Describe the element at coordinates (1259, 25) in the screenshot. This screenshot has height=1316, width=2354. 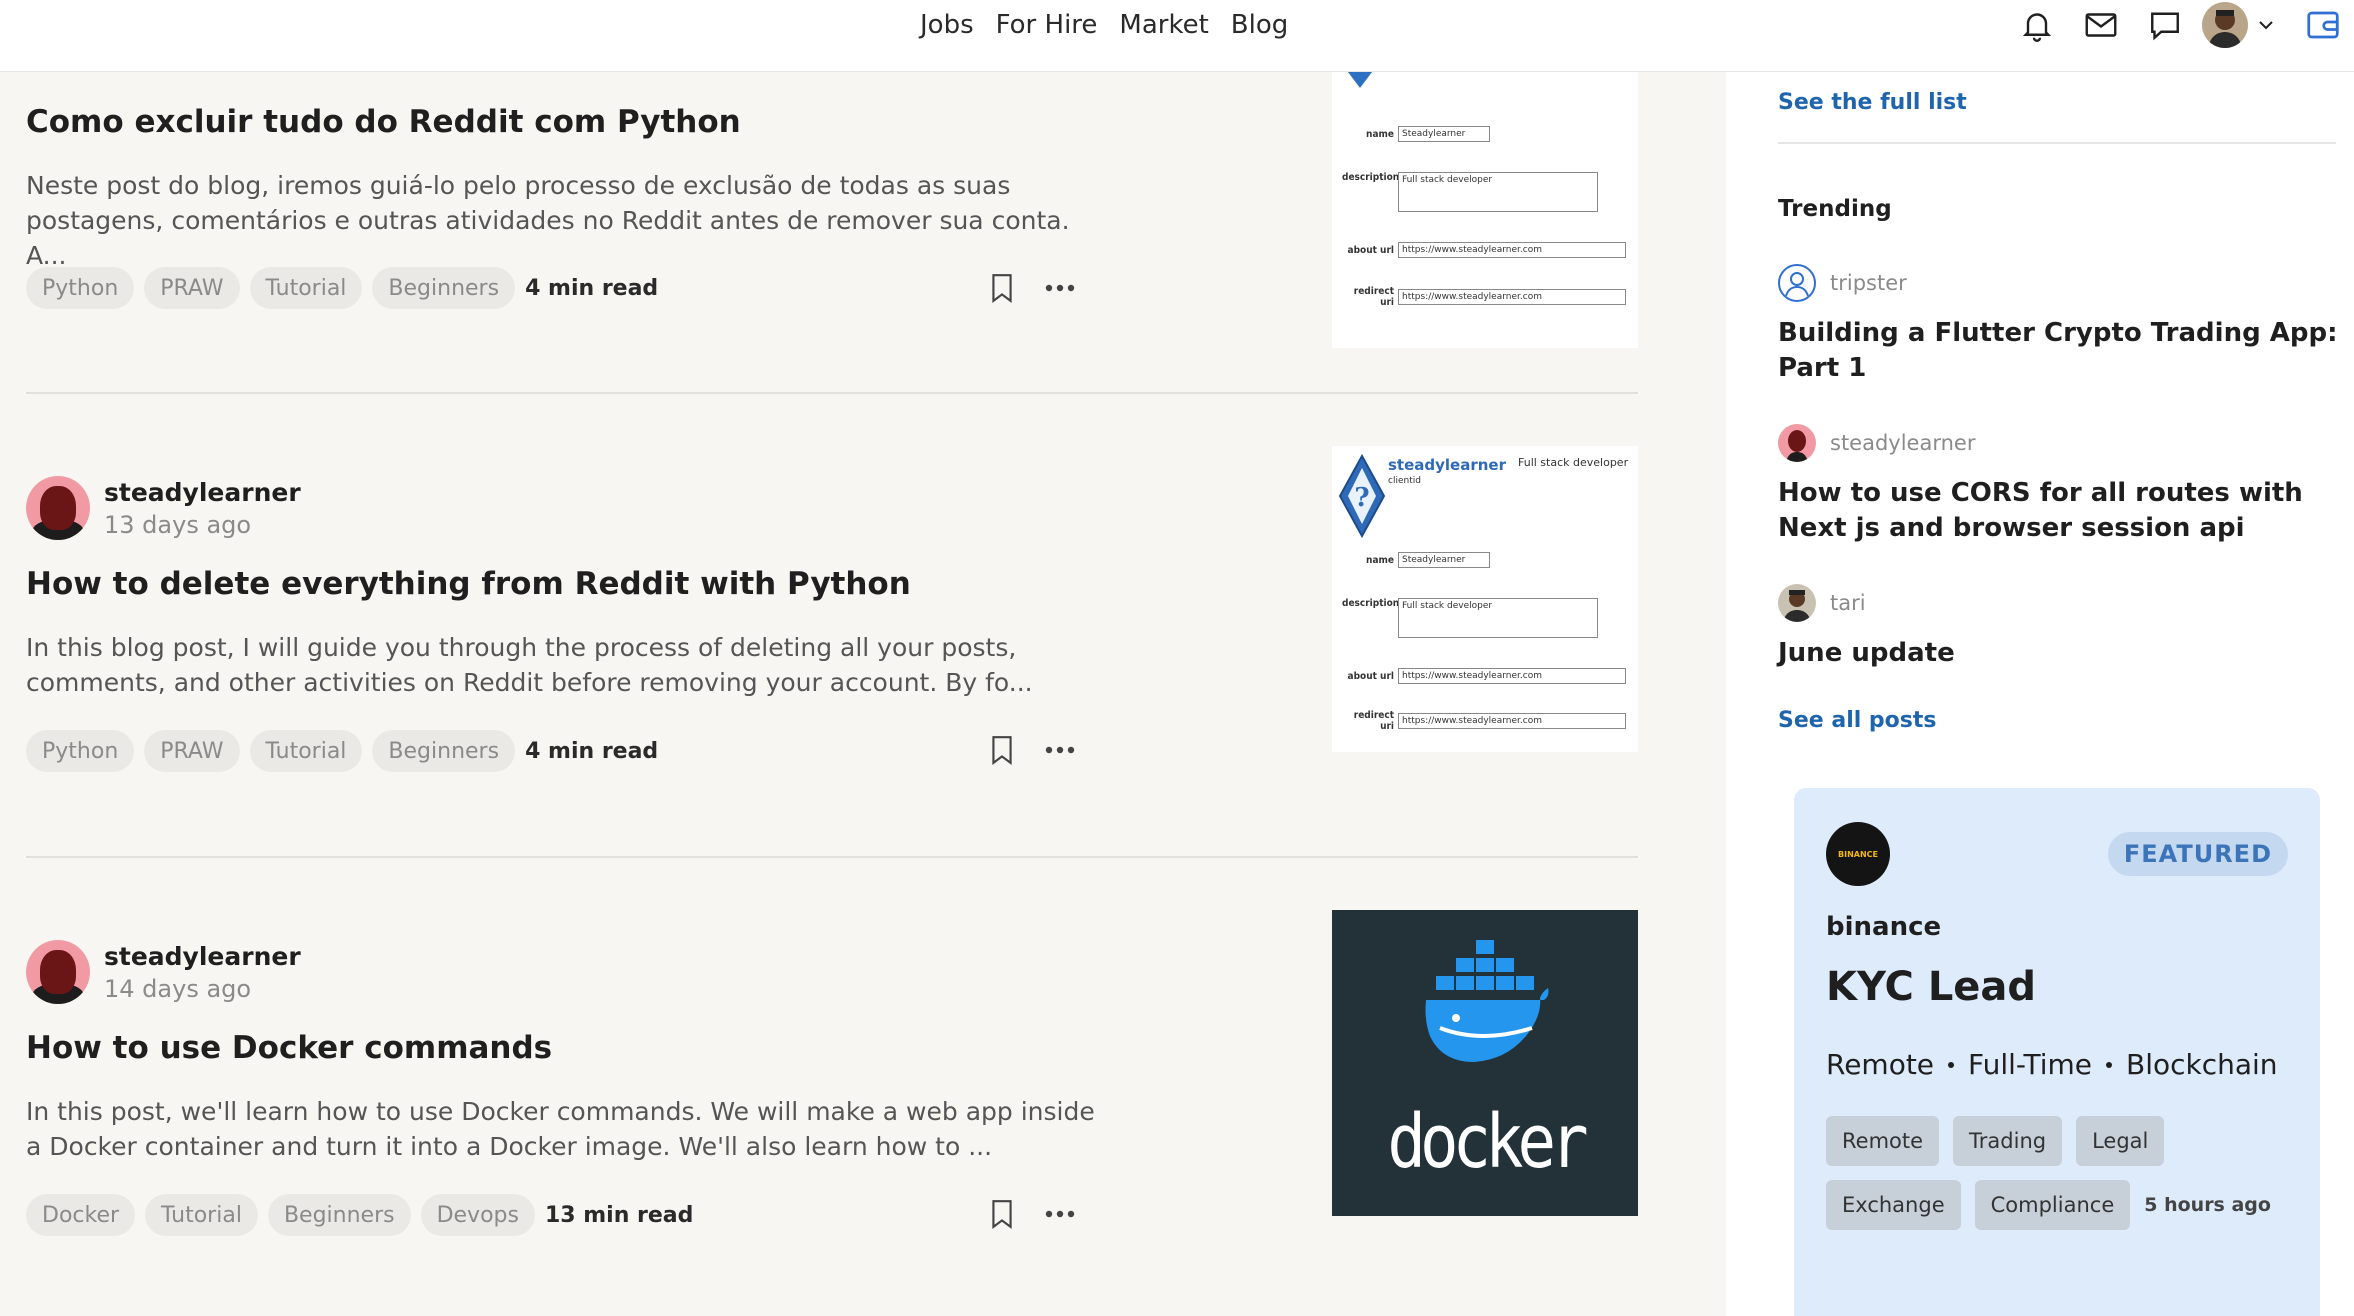
I see `nav-blog: Blog` at that location.